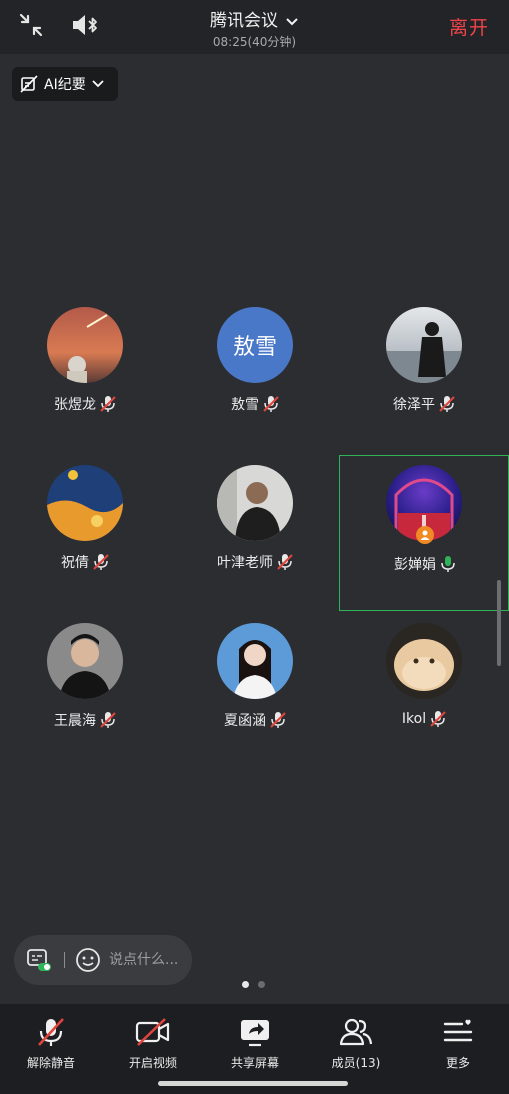 The height and width of the screenshot is (1094, 509). I want to click on participant-tile: 敖雪 敖雪, so click(255, 380).